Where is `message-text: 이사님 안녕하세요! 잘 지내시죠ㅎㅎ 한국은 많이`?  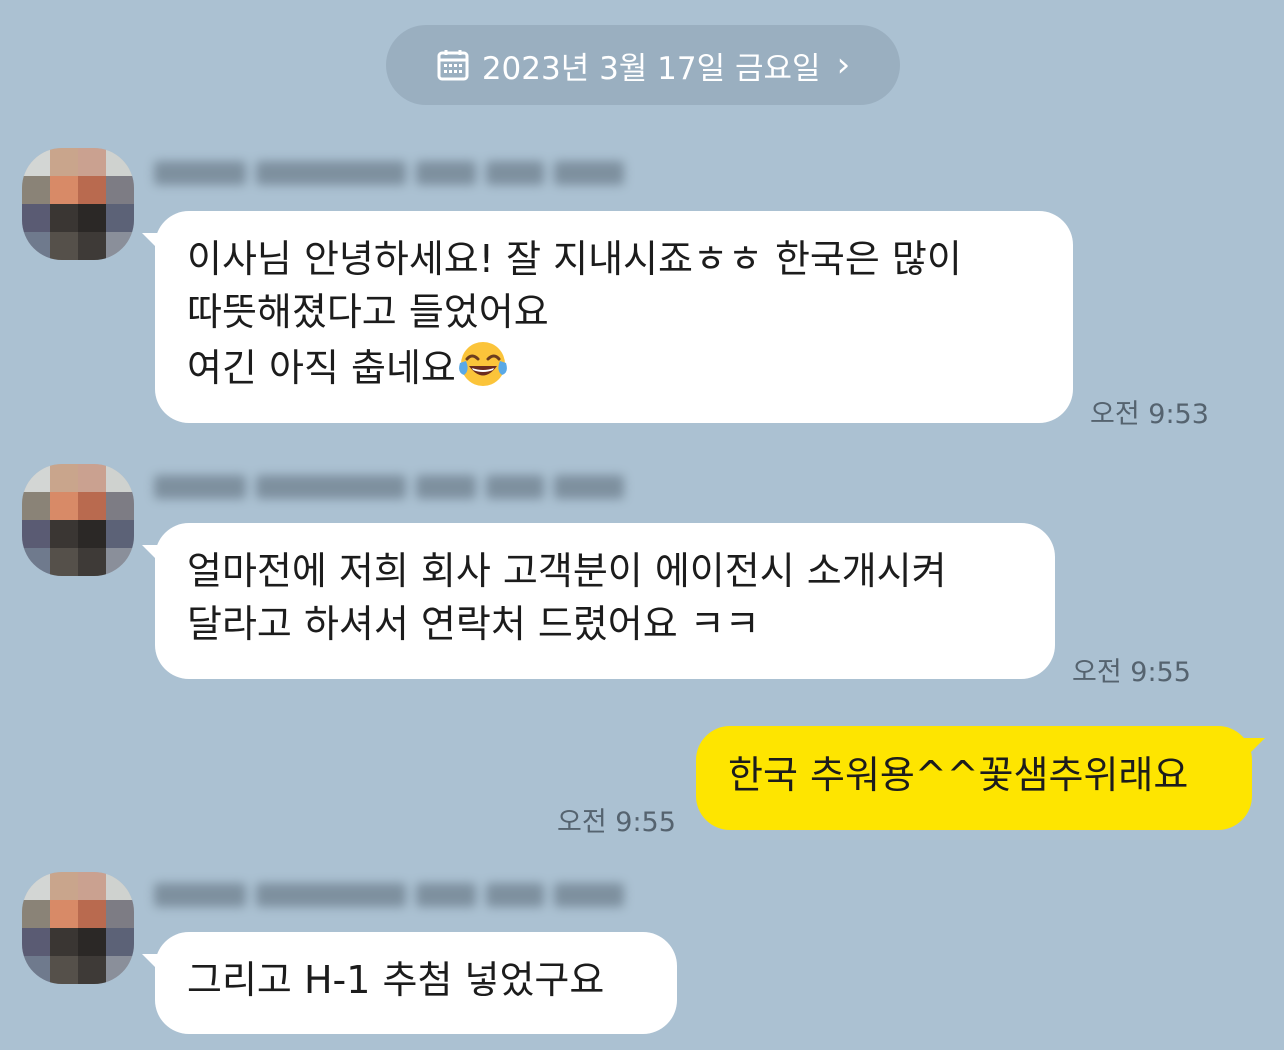 message-text: 이사님 안녕하세요! 잘 지내시죠ㅎㅎ 한국은 많이 is located at coordinates (574, 259).